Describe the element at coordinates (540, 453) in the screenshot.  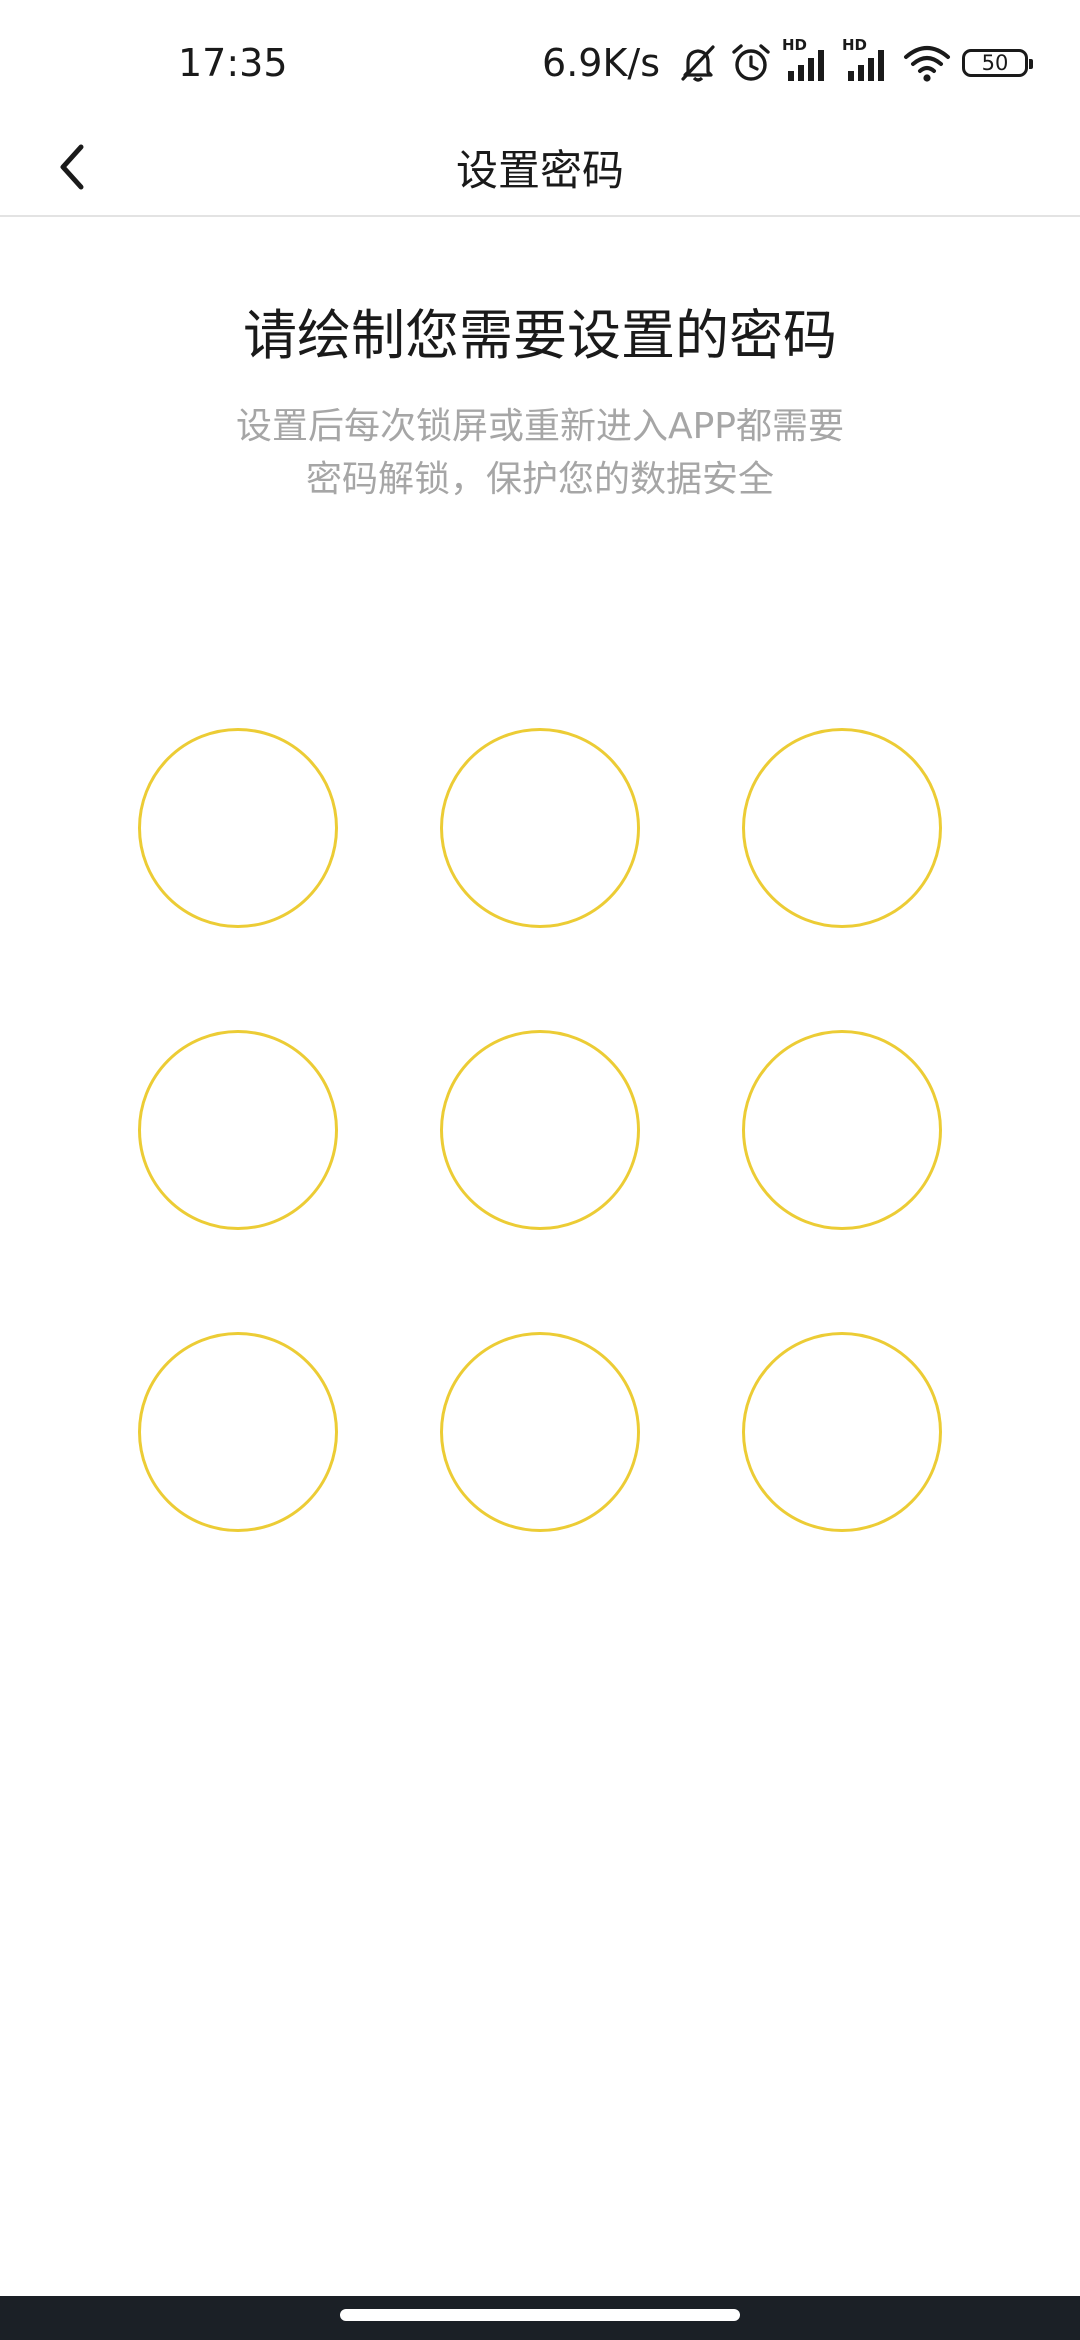
I see `instruction-subtitle: 设置后每次锁屏或重新进入APP都需要 密码解锁，保护您的数据安全` at that location.